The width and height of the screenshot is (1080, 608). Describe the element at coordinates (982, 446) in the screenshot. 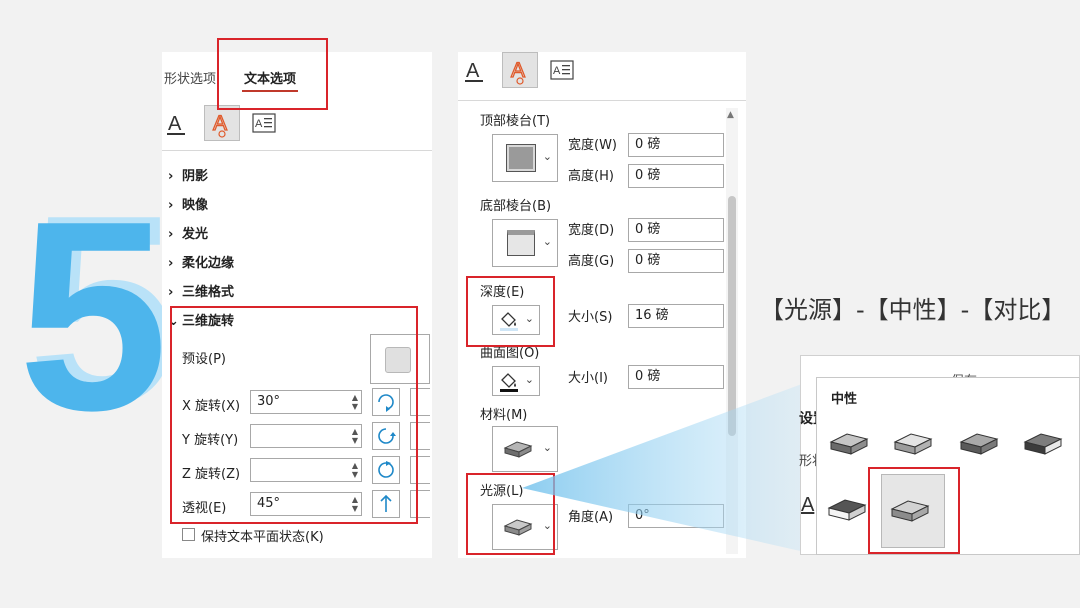

I see `light-option-soft` at that location.